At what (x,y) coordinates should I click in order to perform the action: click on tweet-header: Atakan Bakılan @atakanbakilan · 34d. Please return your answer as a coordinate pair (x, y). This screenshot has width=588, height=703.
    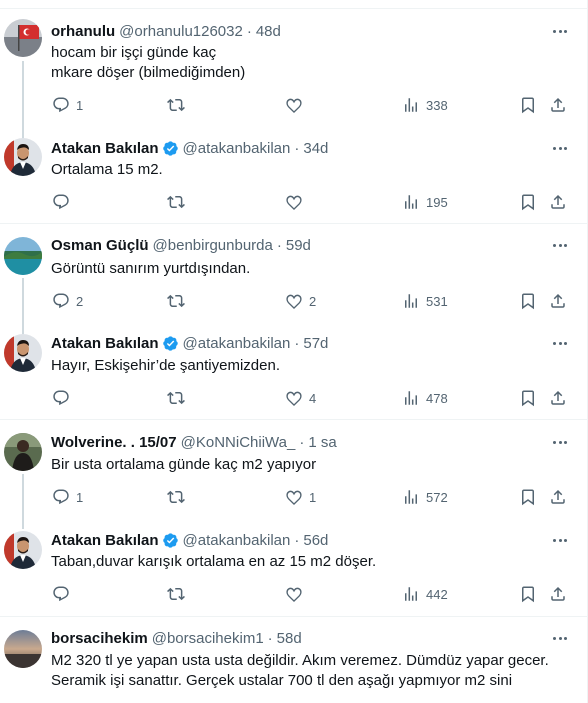
    Looking at the image, I should click on (189, 148).